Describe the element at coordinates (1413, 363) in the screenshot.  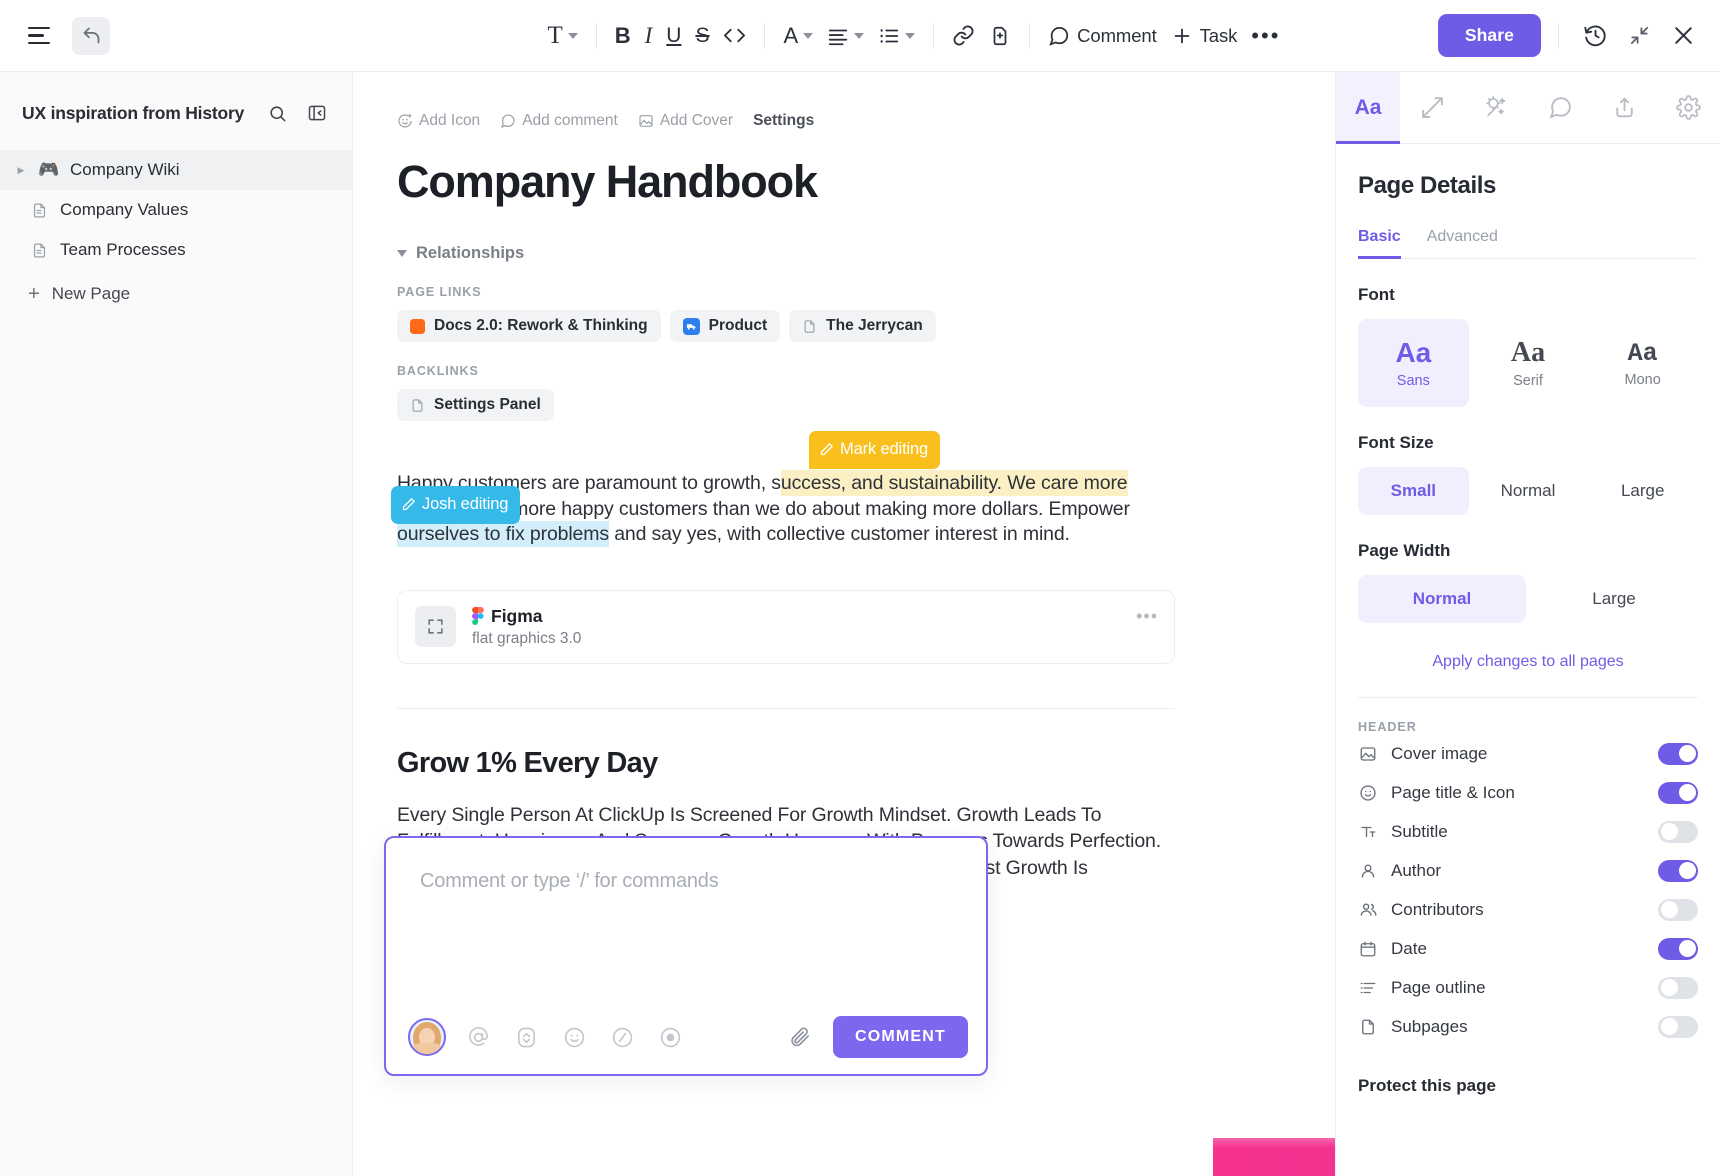
I see `font-option-sans: Aa Sans` at that location.